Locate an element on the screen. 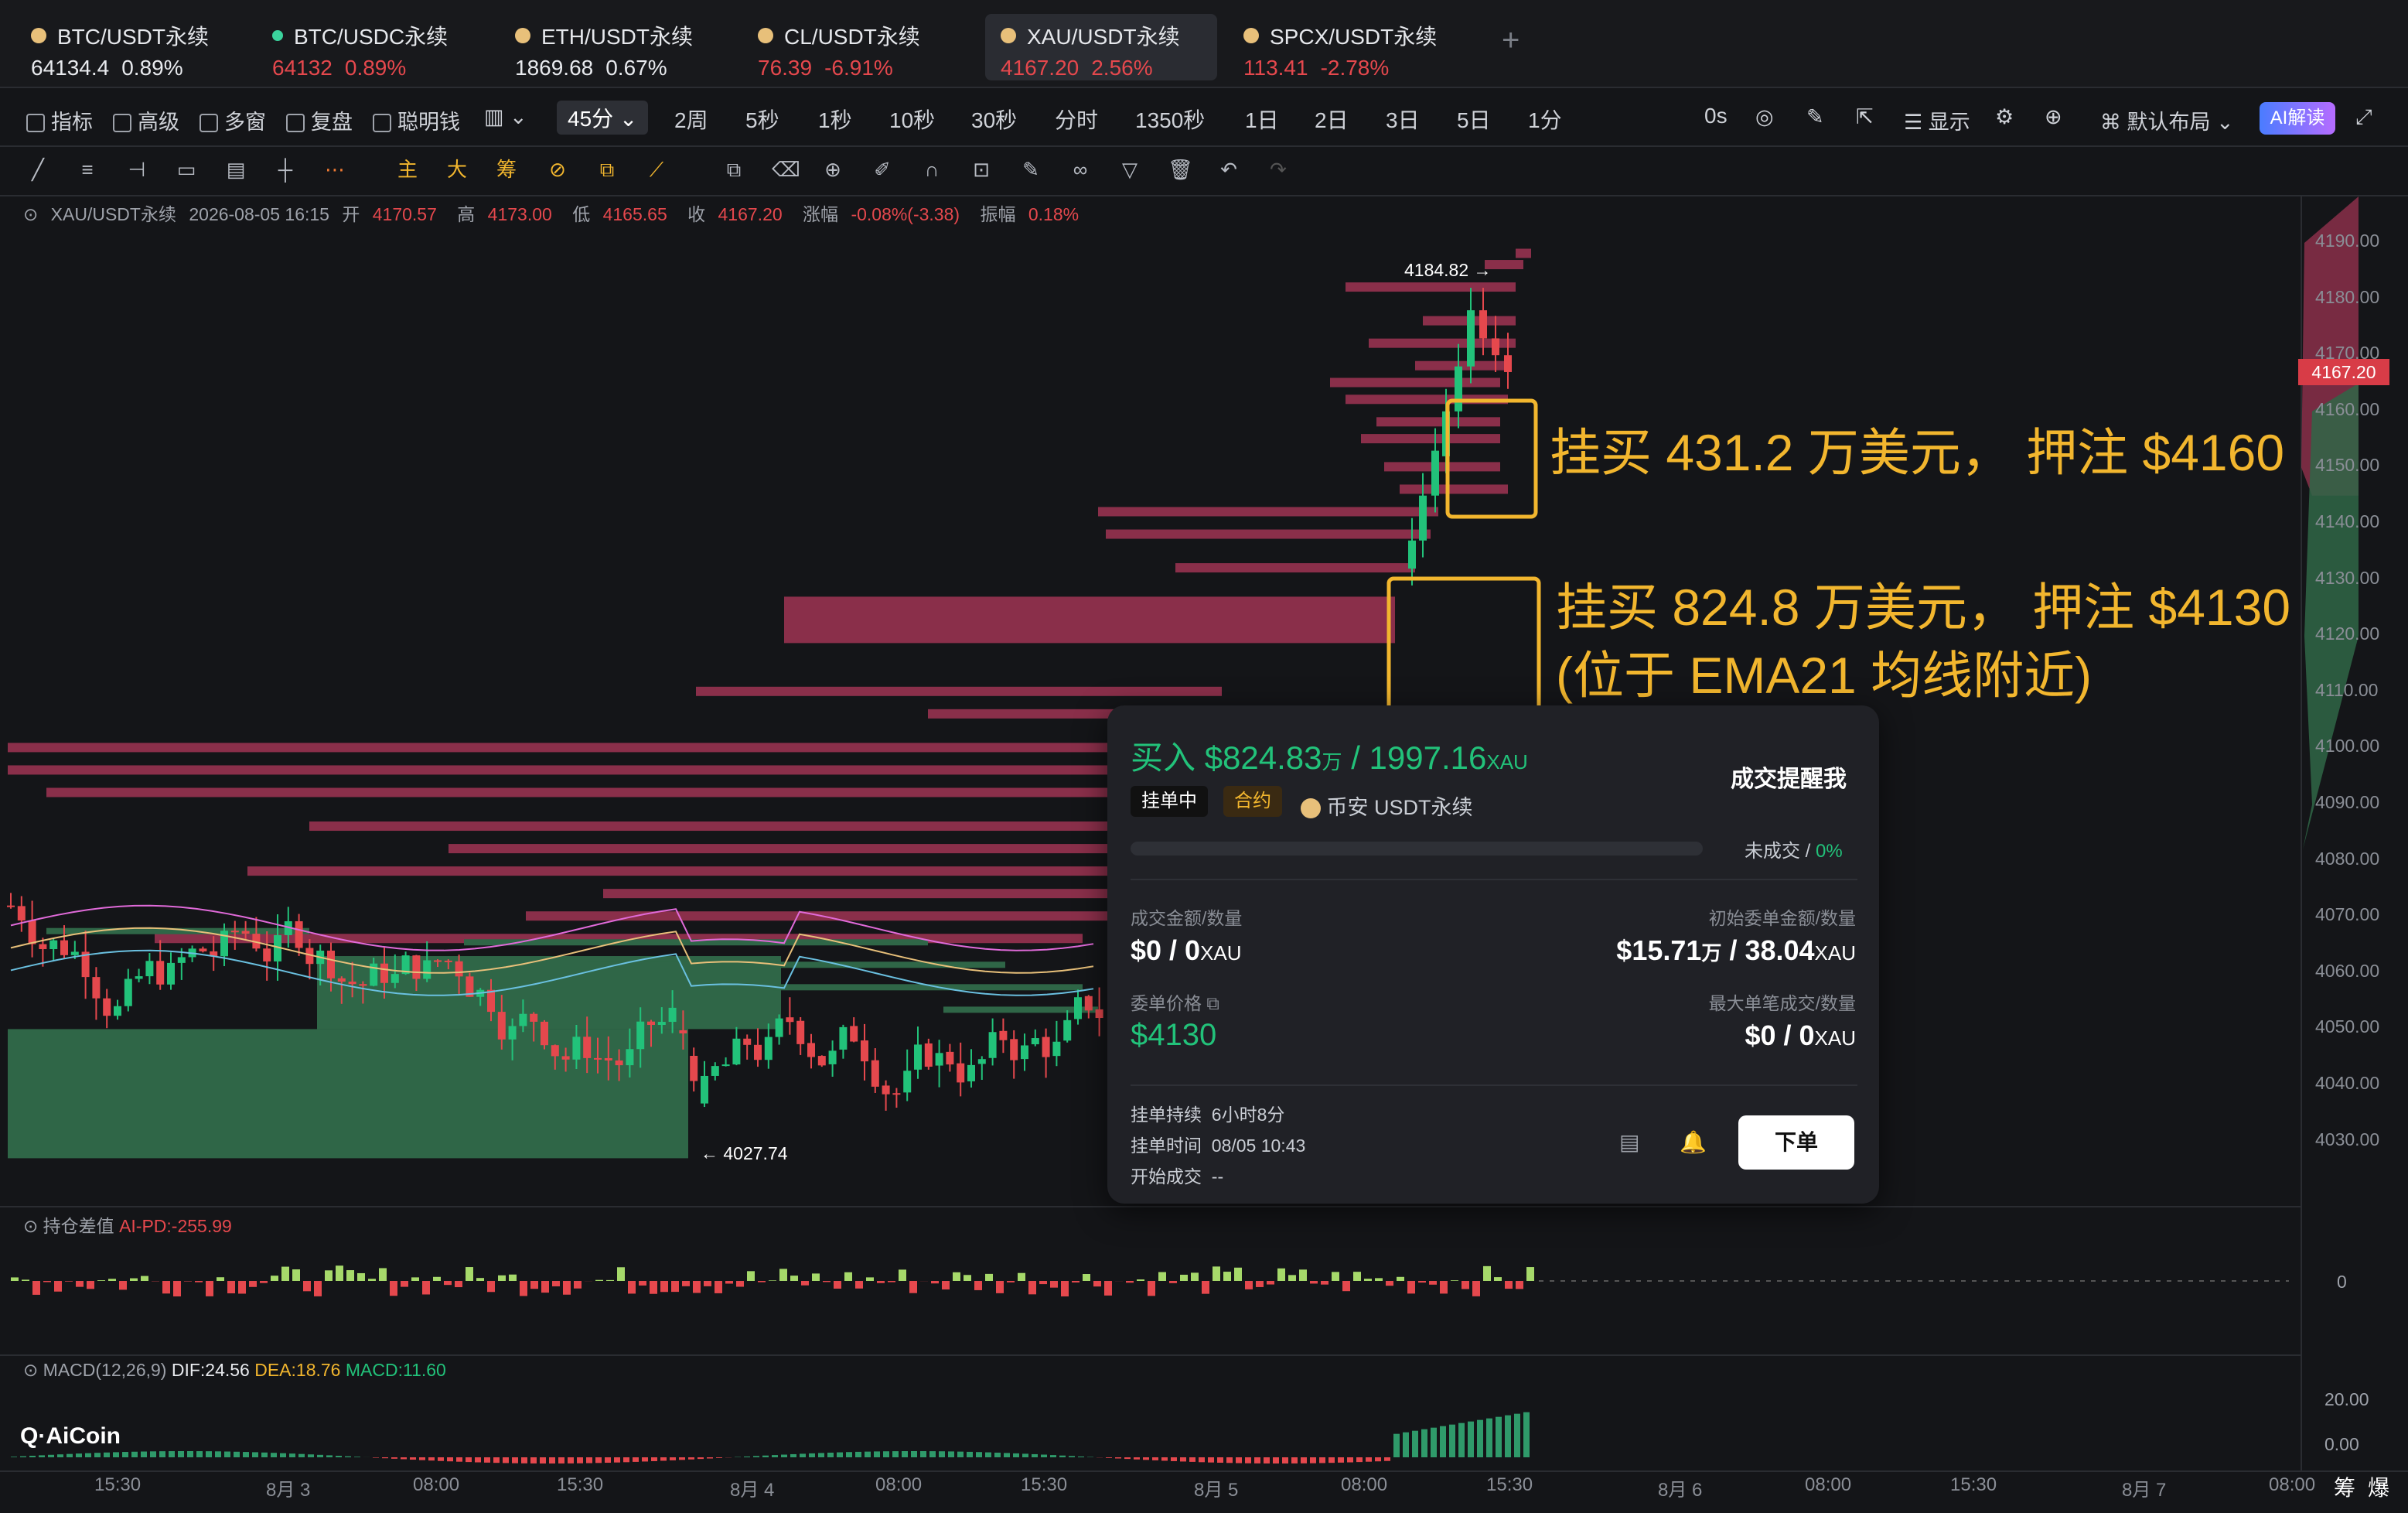  remind-me-button: 成交提醒我 is located at coordinates (1789, 777).